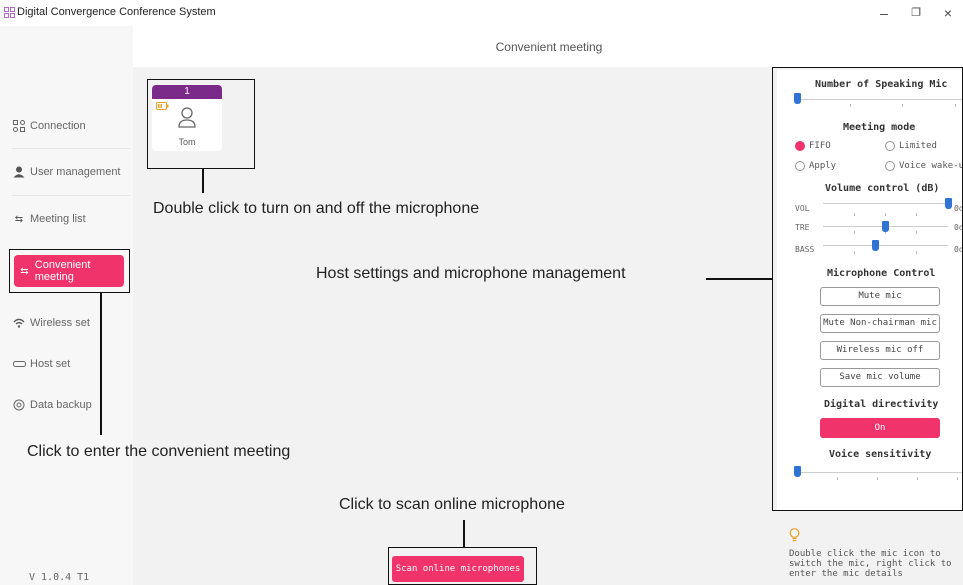  What do you see at coordinates (19, 219) in the screenshot?
I see `arrows-icon: ⇆` at bounding box center [19, 219].